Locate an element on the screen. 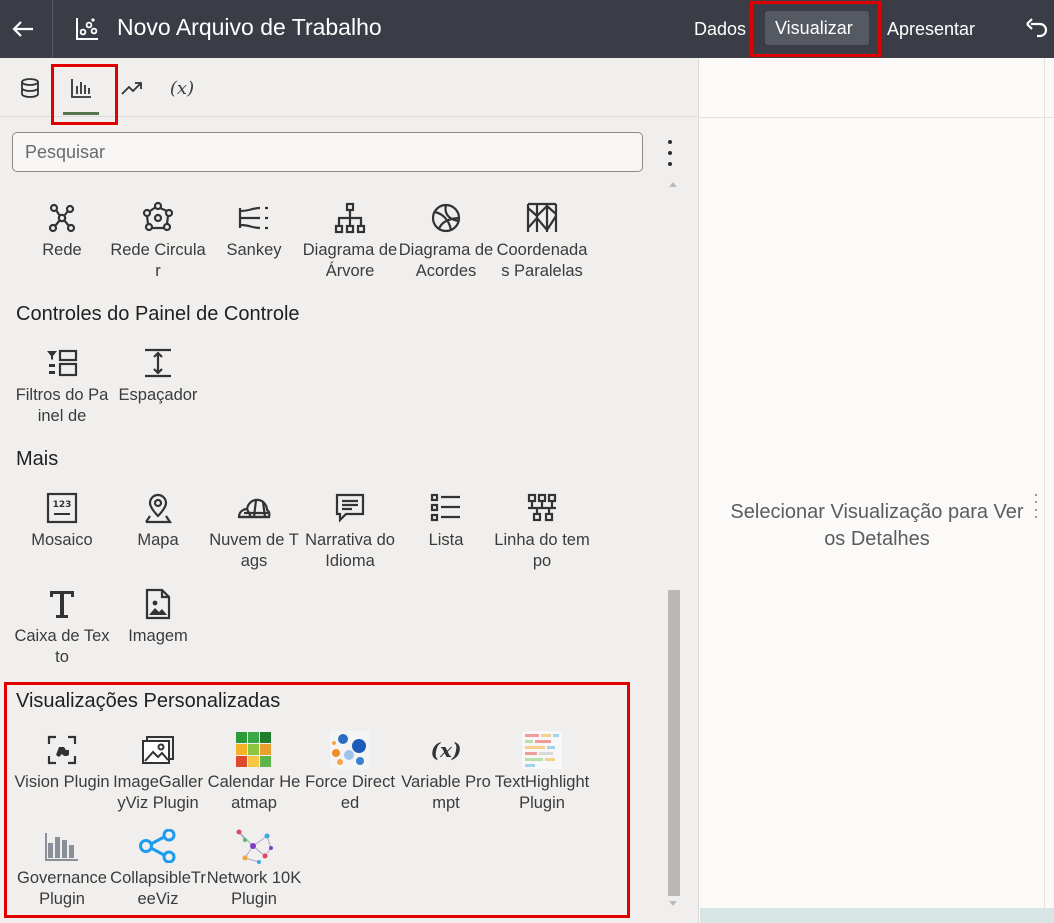  canvas-edge is located at coordinates (1049, 490).